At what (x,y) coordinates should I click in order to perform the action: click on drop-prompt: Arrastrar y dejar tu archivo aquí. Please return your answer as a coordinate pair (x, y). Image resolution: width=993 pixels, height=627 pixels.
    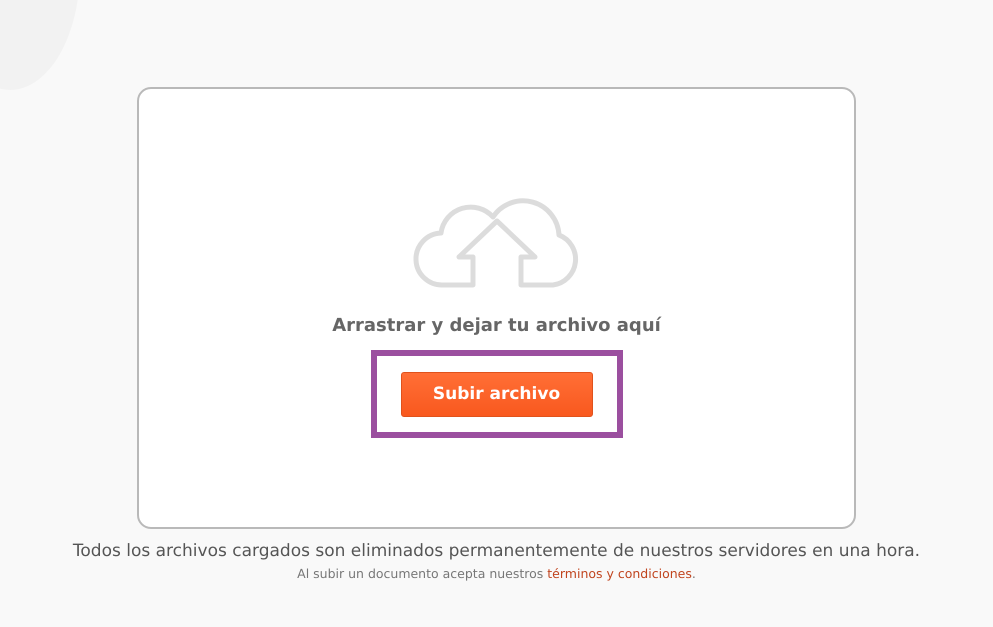
    Looking at the image, I should click on (496, 325).